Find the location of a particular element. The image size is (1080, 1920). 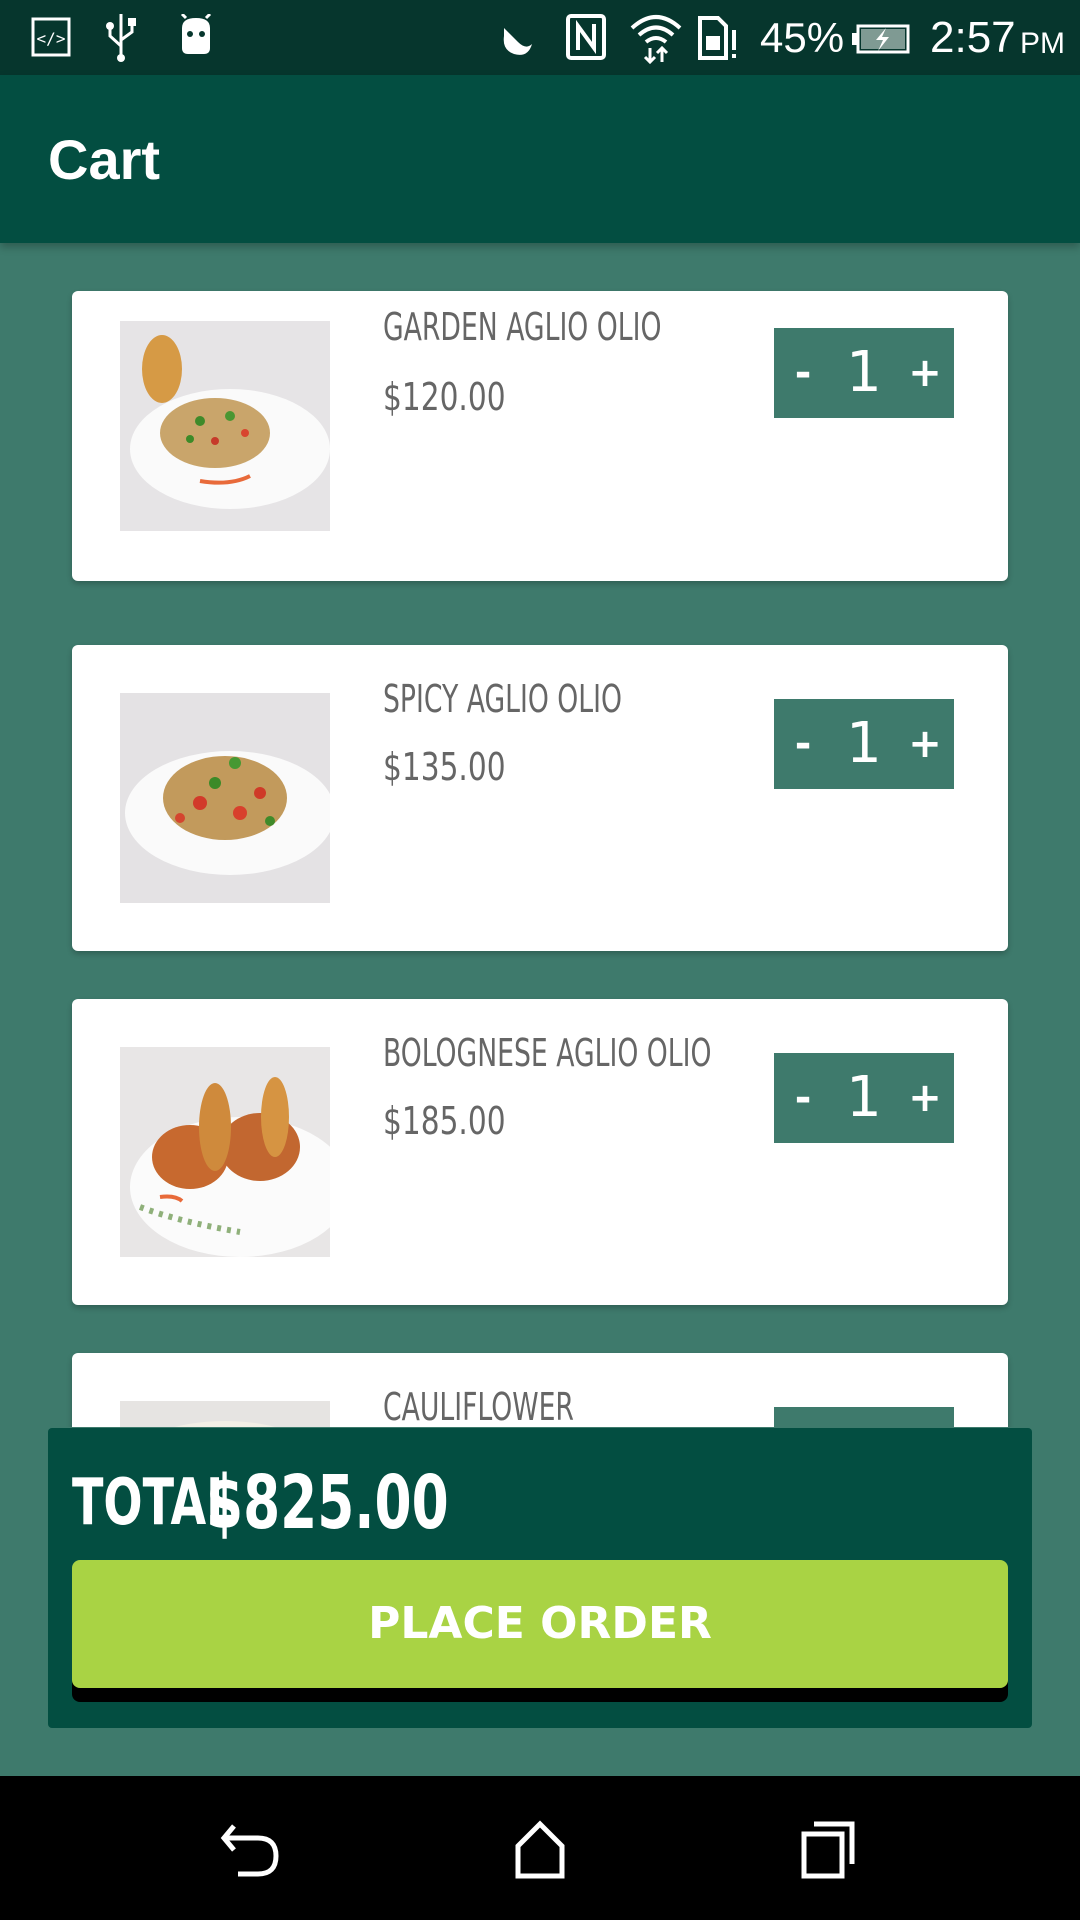

place-order-label: PLACE ORDER is located at coordinates (540, 1623).